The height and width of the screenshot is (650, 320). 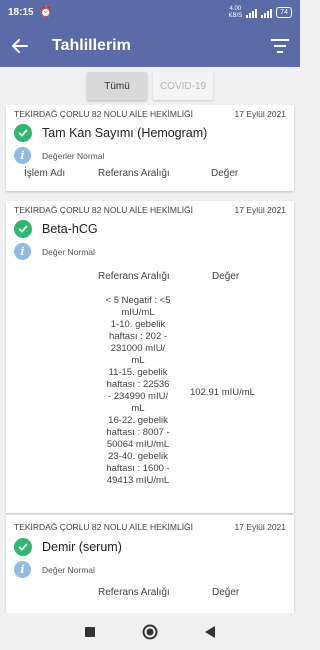 I want to click on filter-icon, so click(x=280, y=46).